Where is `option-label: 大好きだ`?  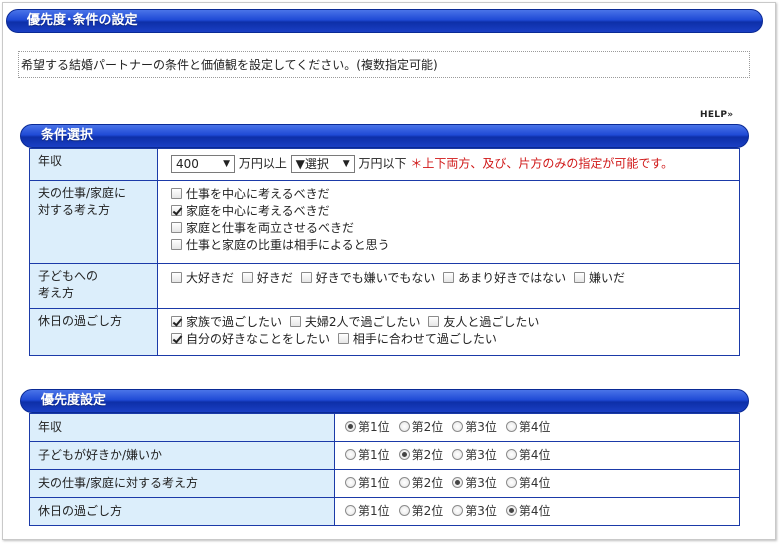 option-label: 大好きだ is located at coordinates (210, 278).